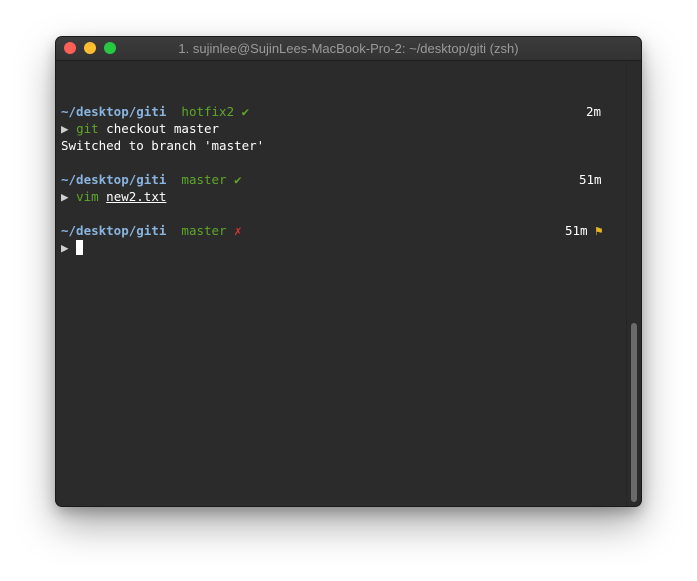 Image resolution: width=697 pixels, height=581 pixels. What do you see at coordinates (87, 196) in the screenshot?
I see `command-name: vim` at bounding box center [87, 196].